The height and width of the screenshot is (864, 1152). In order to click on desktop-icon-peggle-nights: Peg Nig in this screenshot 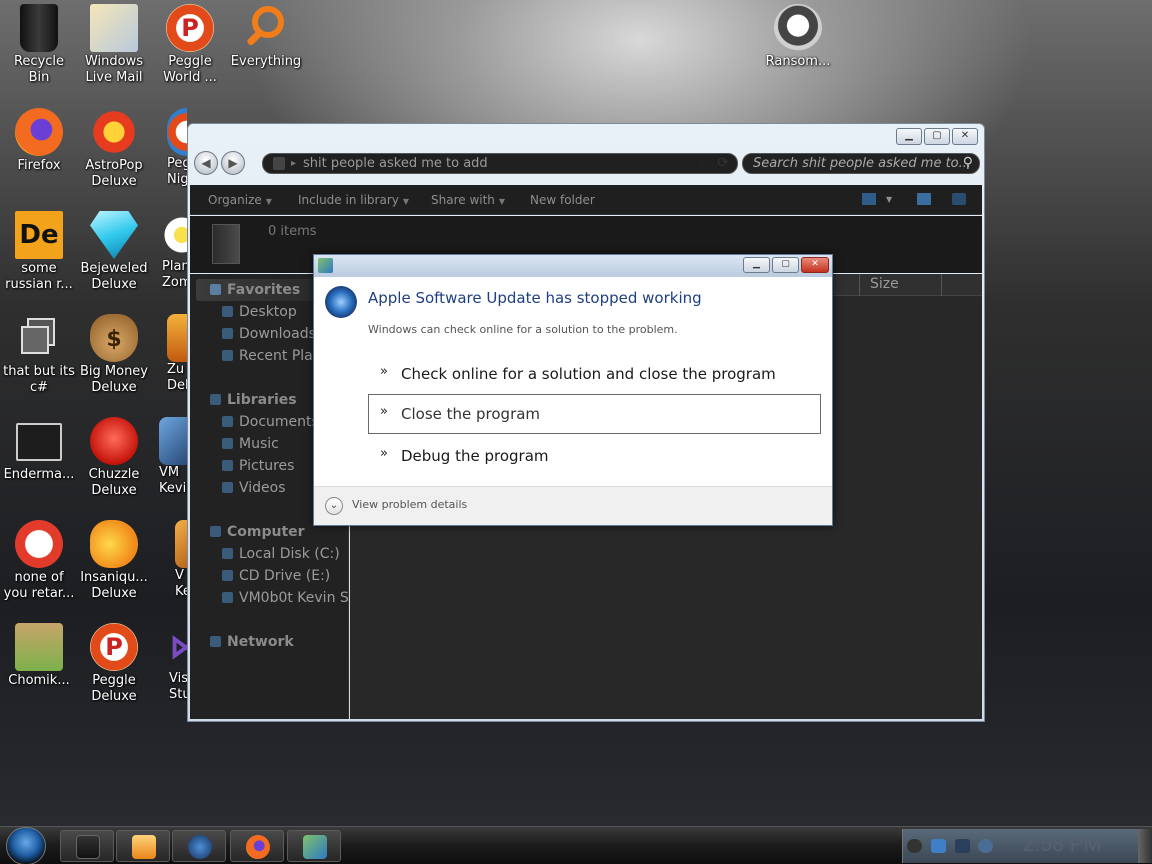, I will do `click(169, 148)`.